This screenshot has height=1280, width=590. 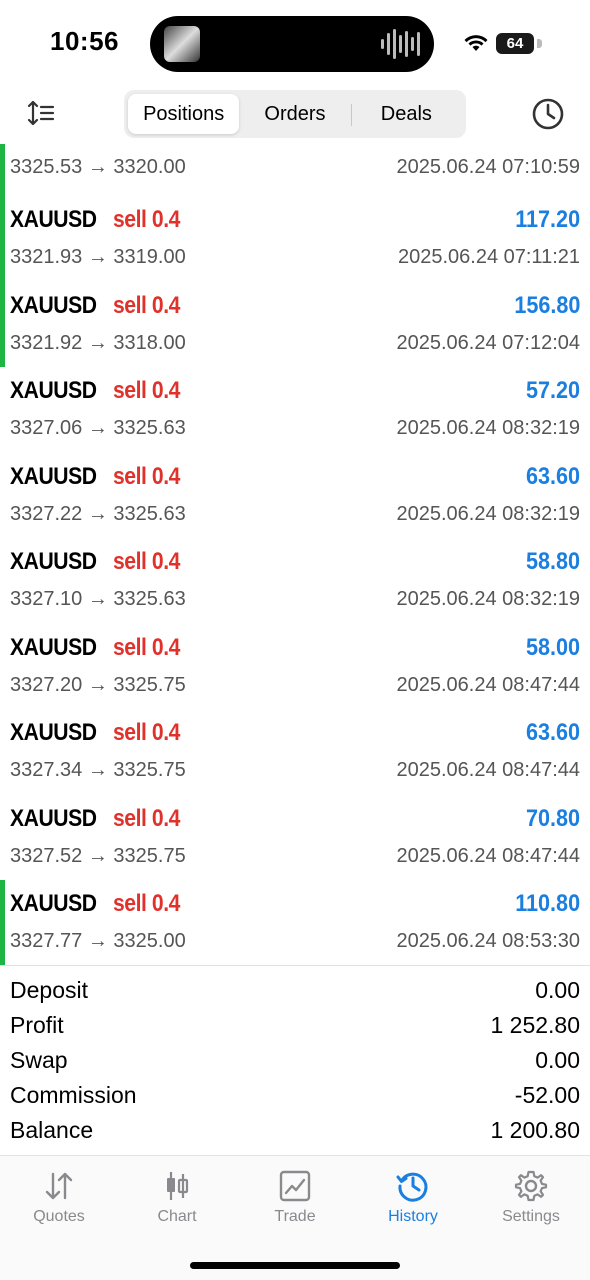 I want to click on price-range: 3327.34 → 3325.75, so click(x=98, y=770).